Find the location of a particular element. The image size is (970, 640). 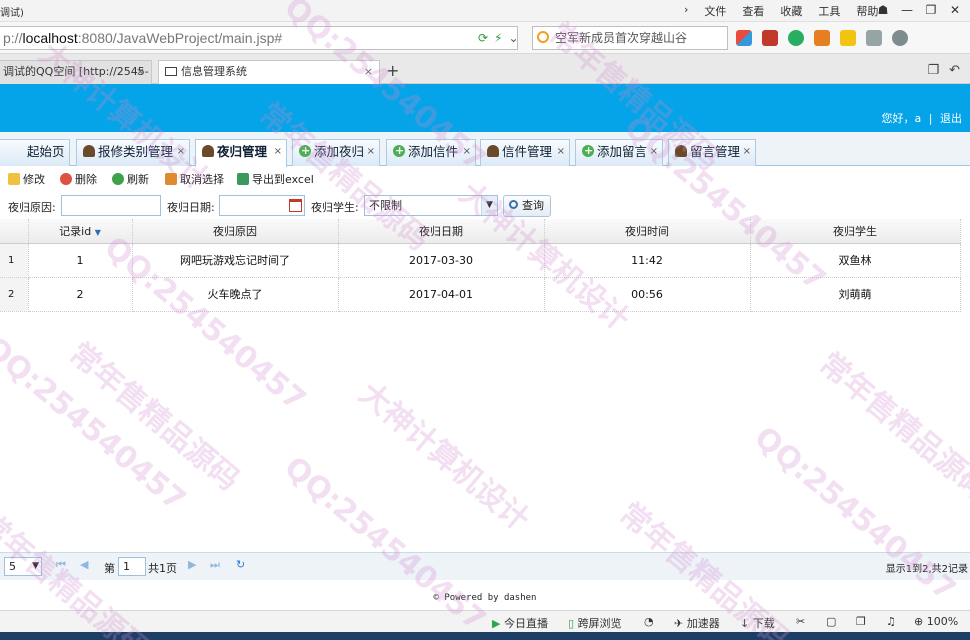

live-label: 今日直播 is located at coordinates (525, 623).